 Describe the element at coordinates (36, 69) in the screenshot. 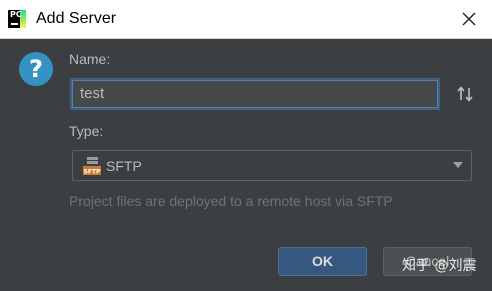

I see `question-mark-icon: ?` at that location.